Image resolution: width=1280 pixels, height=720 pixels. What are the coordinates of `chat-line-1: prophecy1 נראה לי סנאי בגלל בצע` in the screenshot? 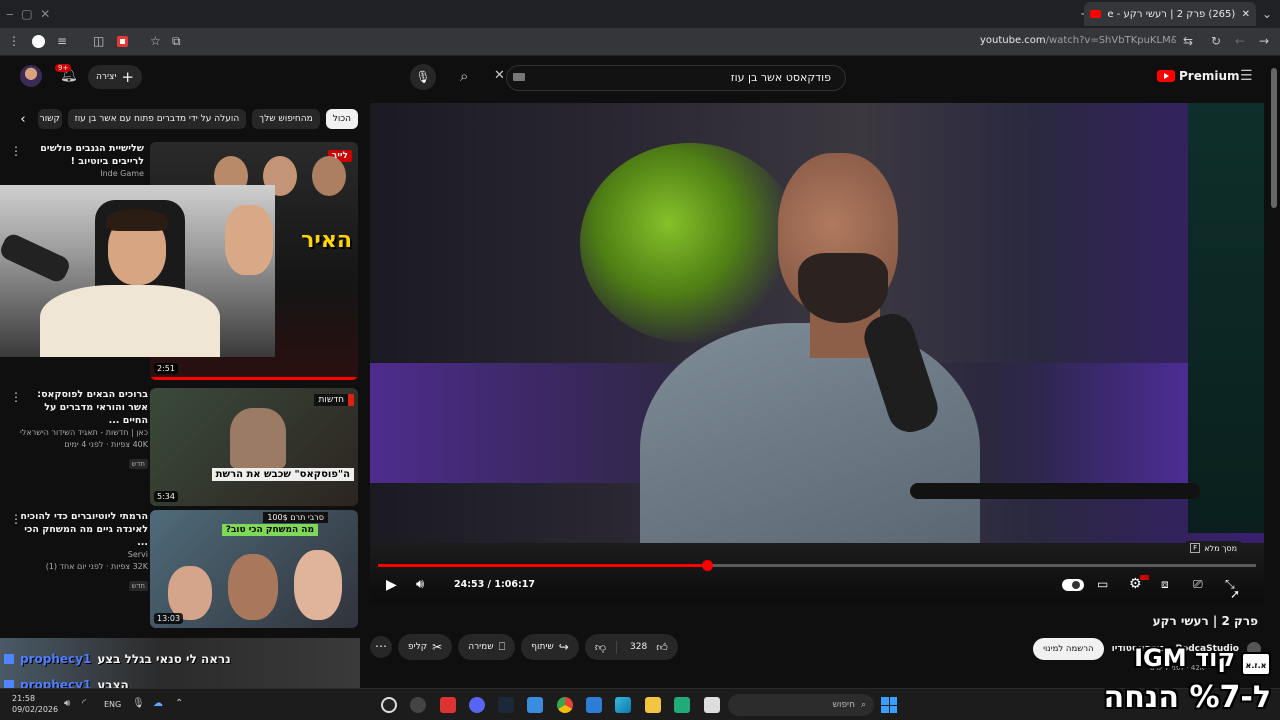 It's located at (117, 659).